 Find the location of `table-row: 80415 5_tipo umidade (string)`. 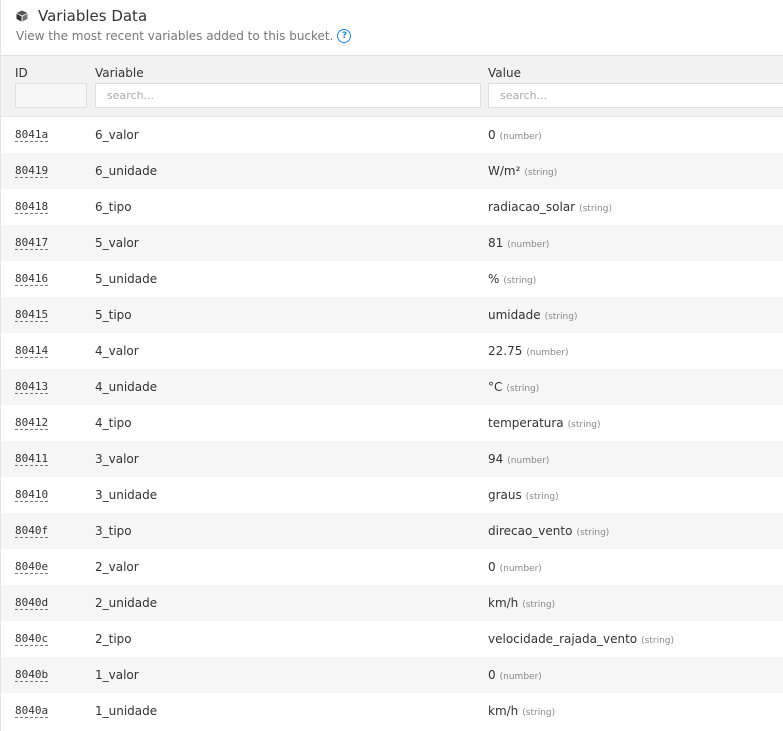

table-row: 80415 5_tipo umidade (string) is located at coordinates (392, 315).